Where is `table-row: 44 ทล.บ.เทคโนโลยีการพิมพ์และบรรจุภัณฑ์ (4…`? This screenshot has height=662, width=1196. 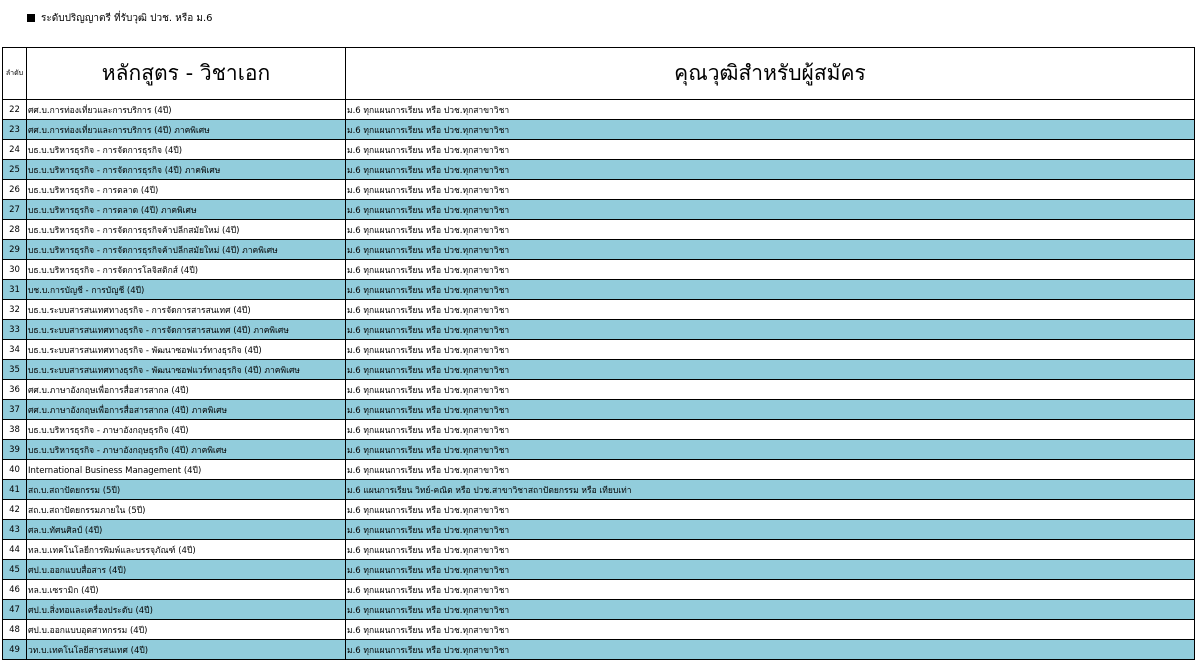
table-row: 44 ทล.บ.เทคโนโลยีการพิมพ์และบรรจุภัณฑ์ (4… is located at coordinates (598, 549).